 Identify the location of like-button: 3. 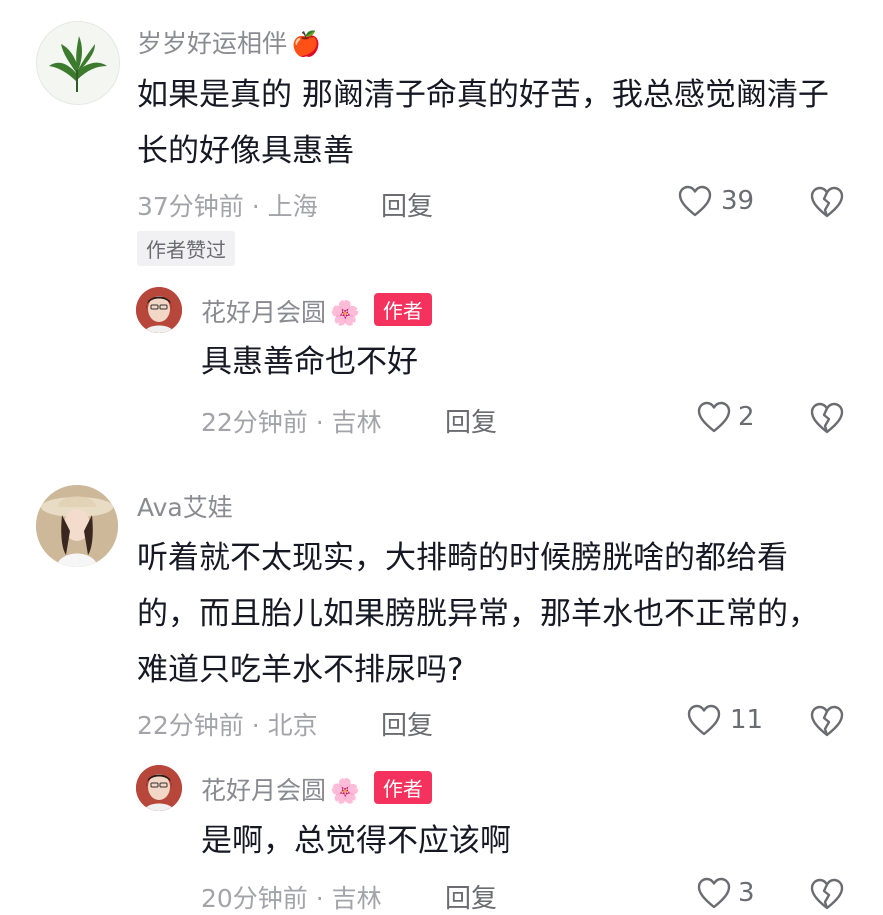
(725, 893).